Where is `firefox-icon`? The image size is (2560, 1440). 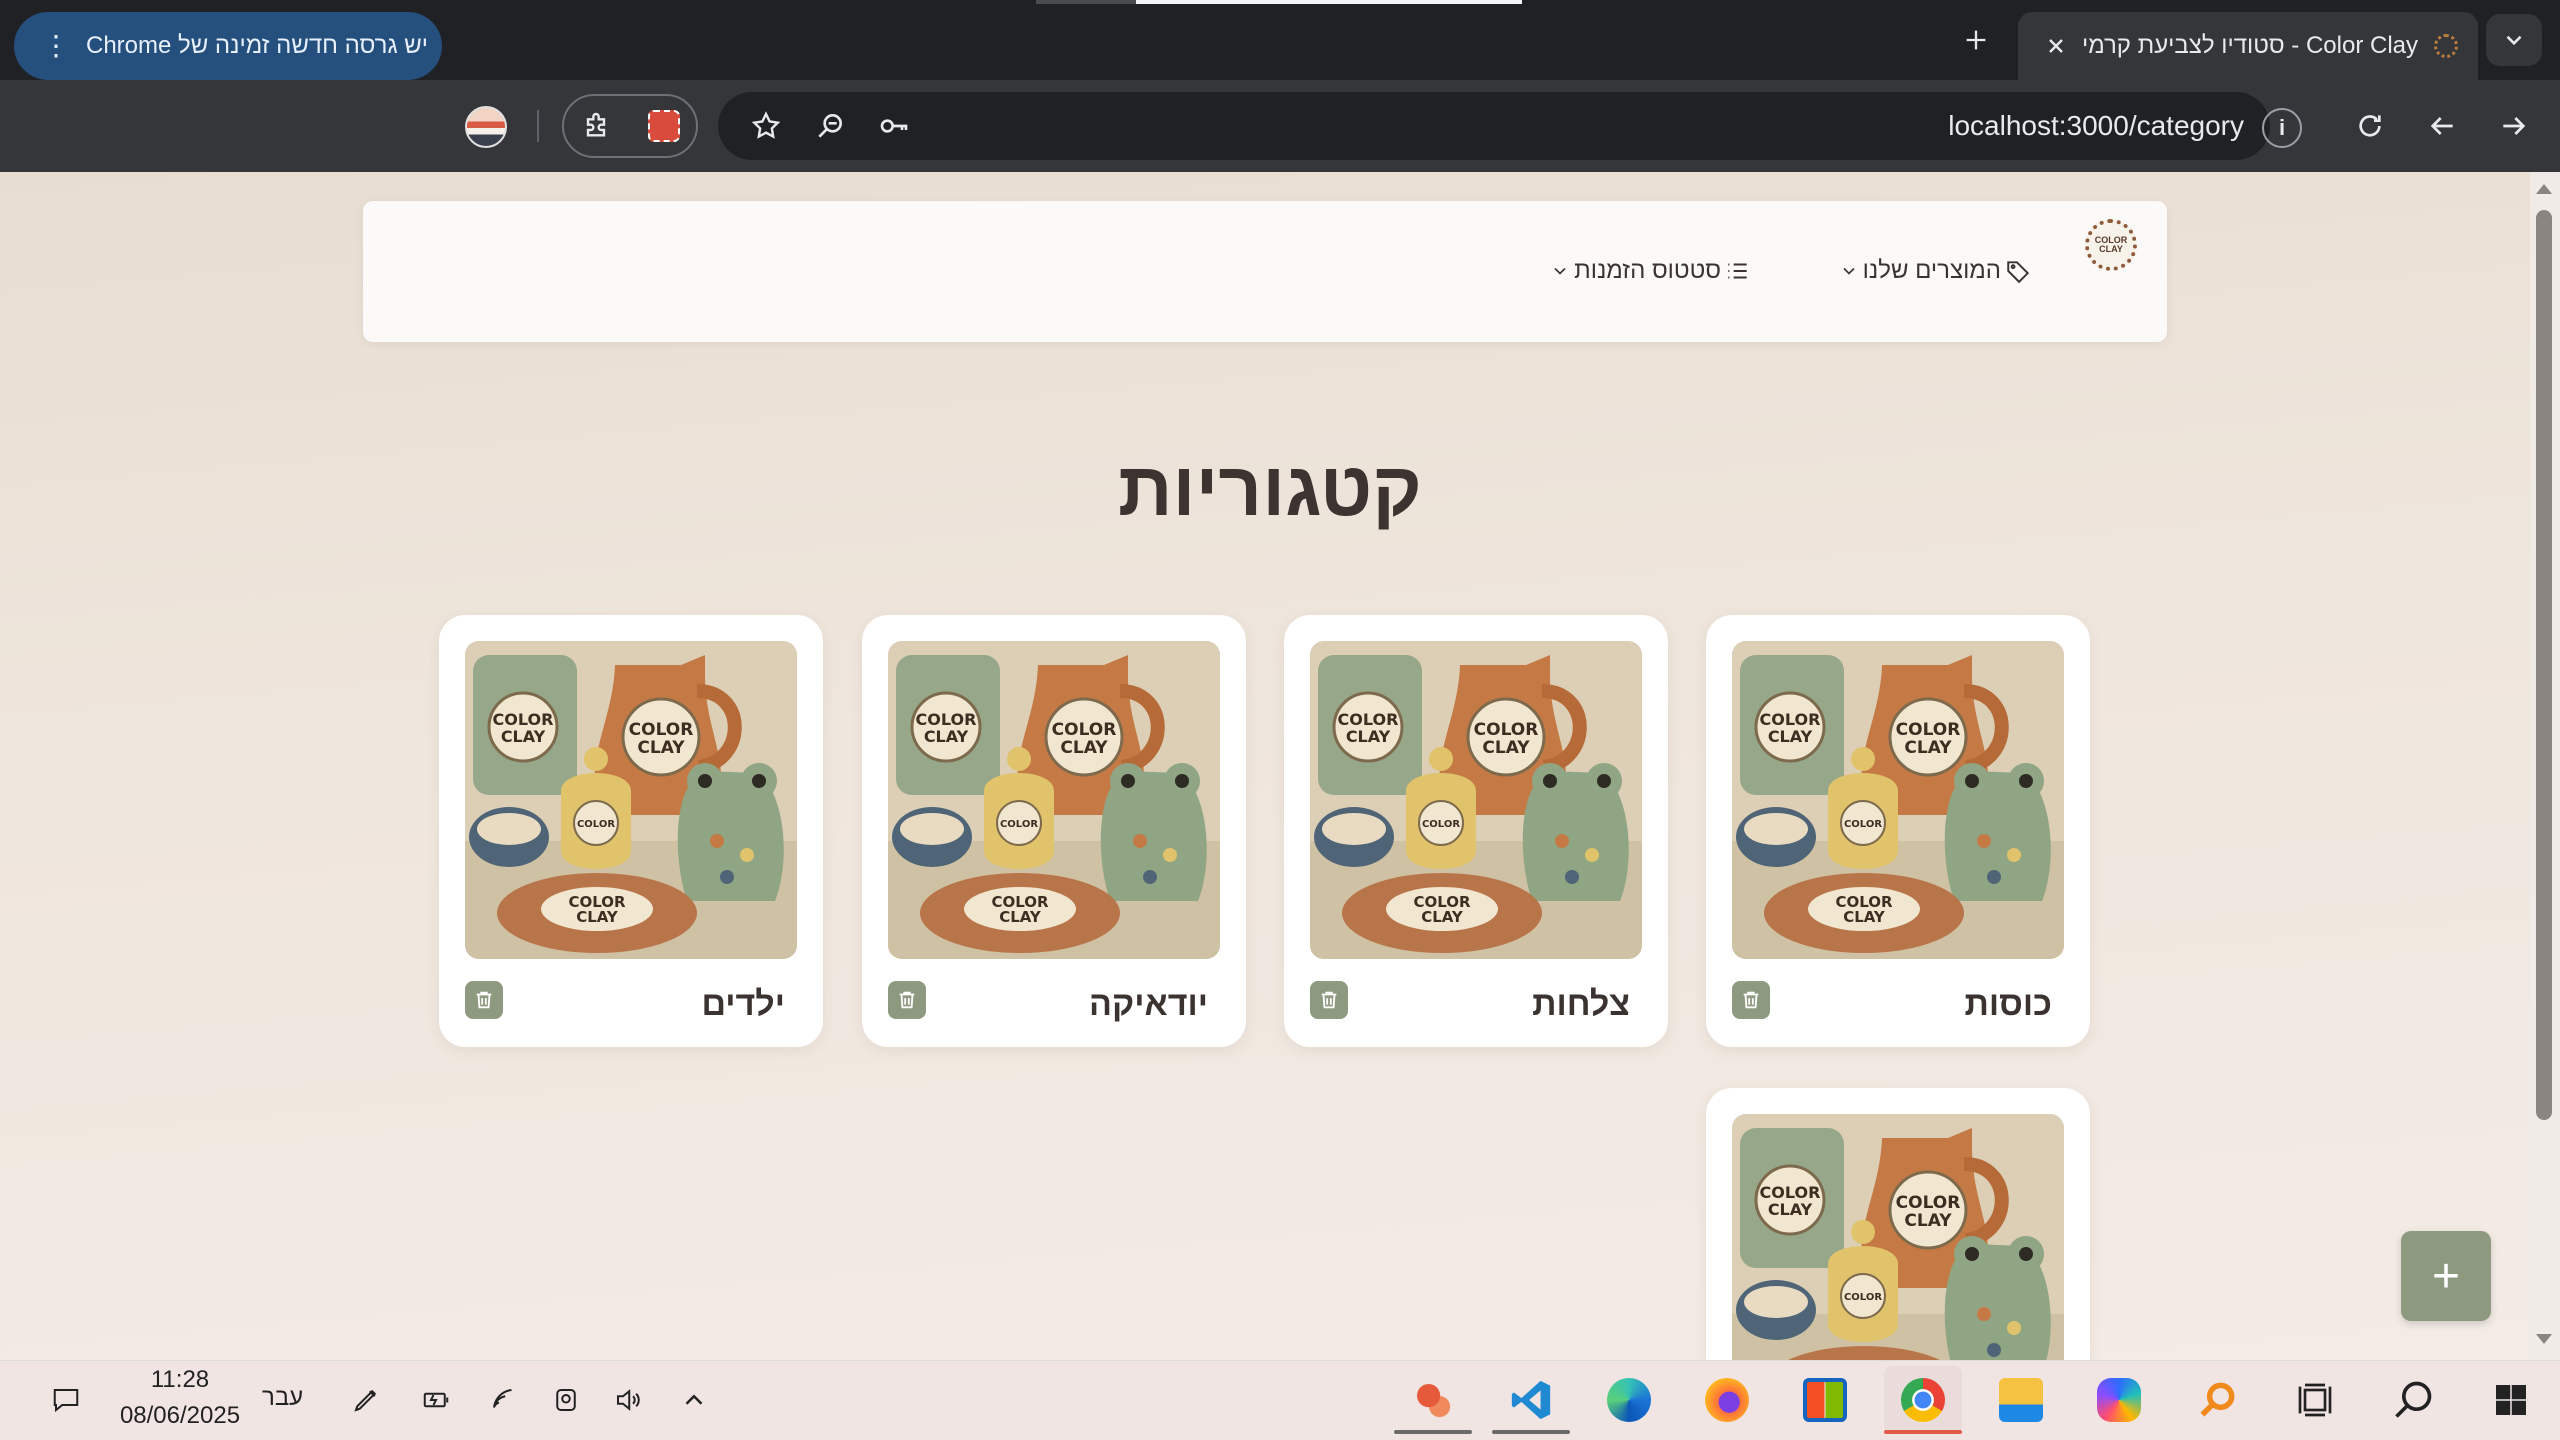
firefox-icon is located at coordinates (1727, 1400).